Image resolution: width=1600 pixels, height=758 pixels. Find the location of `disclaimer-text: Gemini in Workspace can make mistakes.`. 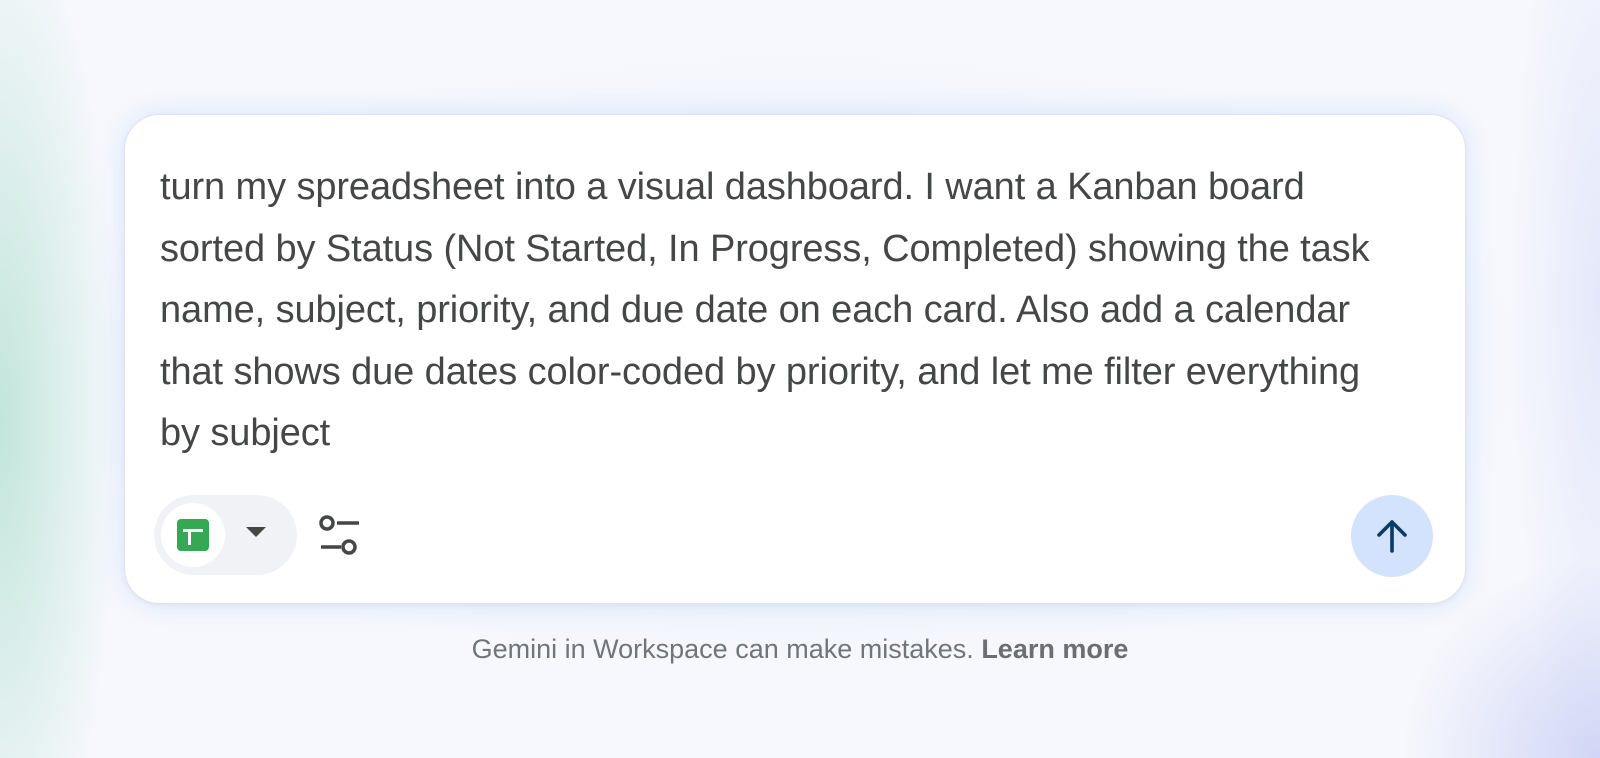

disclaimer-text: Gemini in Workspace can make mistakes. is located at coordinates (722, 649).